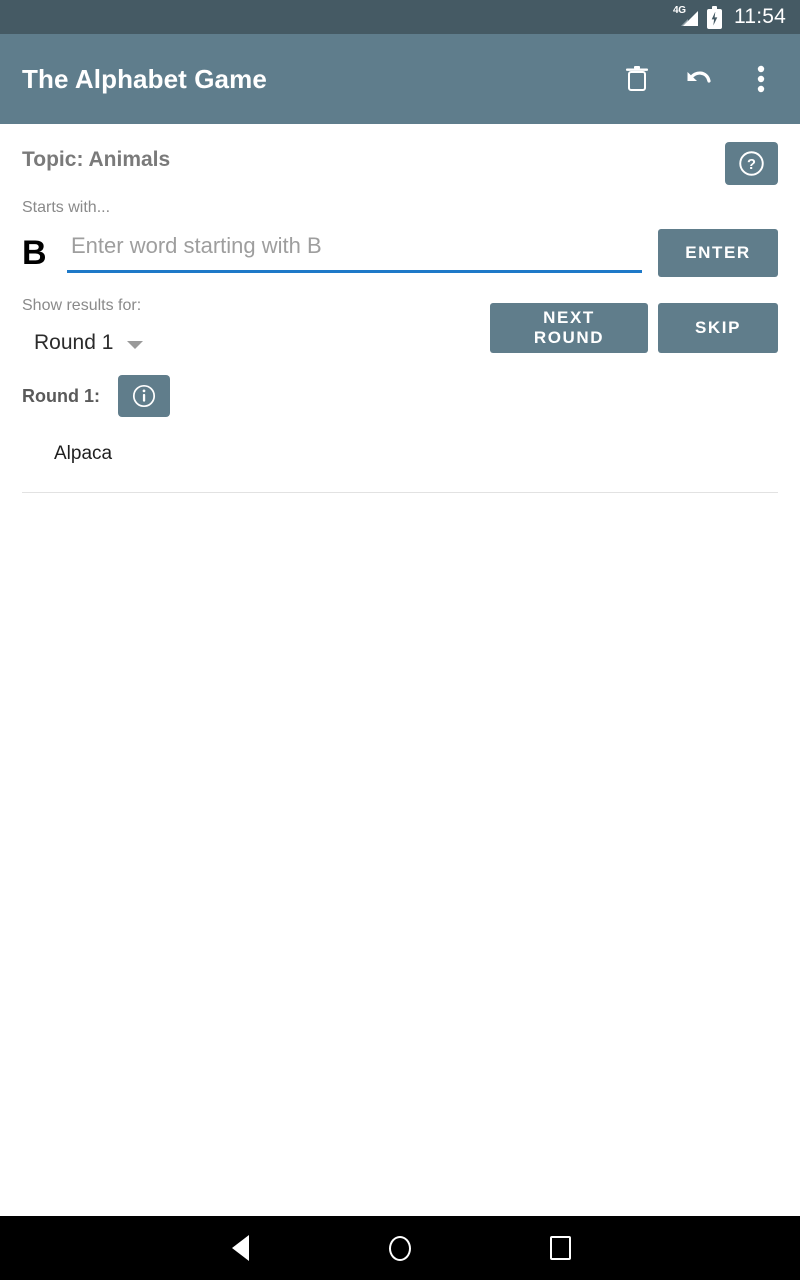 The image size is (800, 1280). I want to click on topic-row: Topic: Animals ?, so click(400, 154).